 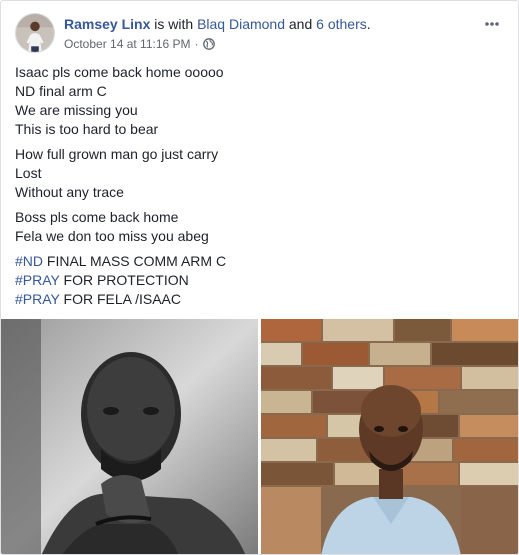 What do you see at coordinates (208, 44) in the screenshot?
I see `globe-icon` at bounding box center [208, 44].